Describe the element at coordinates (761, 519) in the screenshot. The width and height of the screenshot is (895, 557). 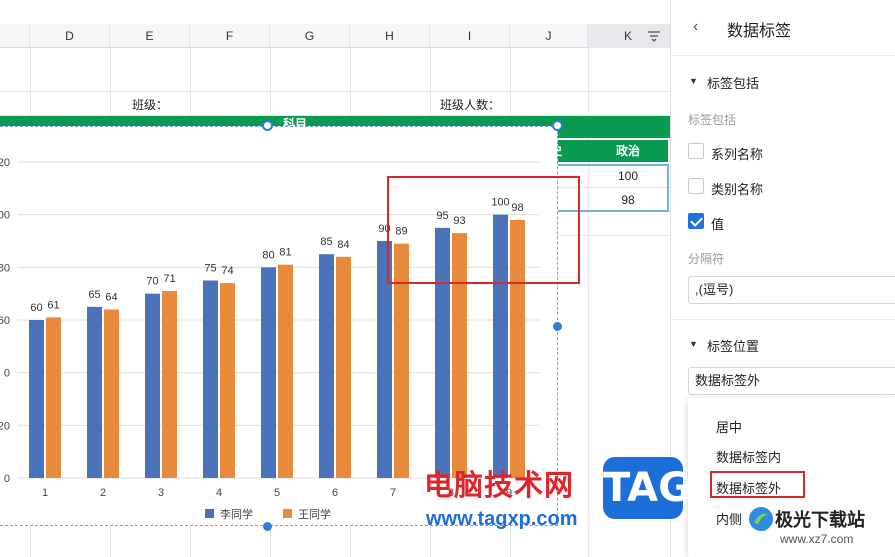
I see `aurora-logo-icon` at that location.